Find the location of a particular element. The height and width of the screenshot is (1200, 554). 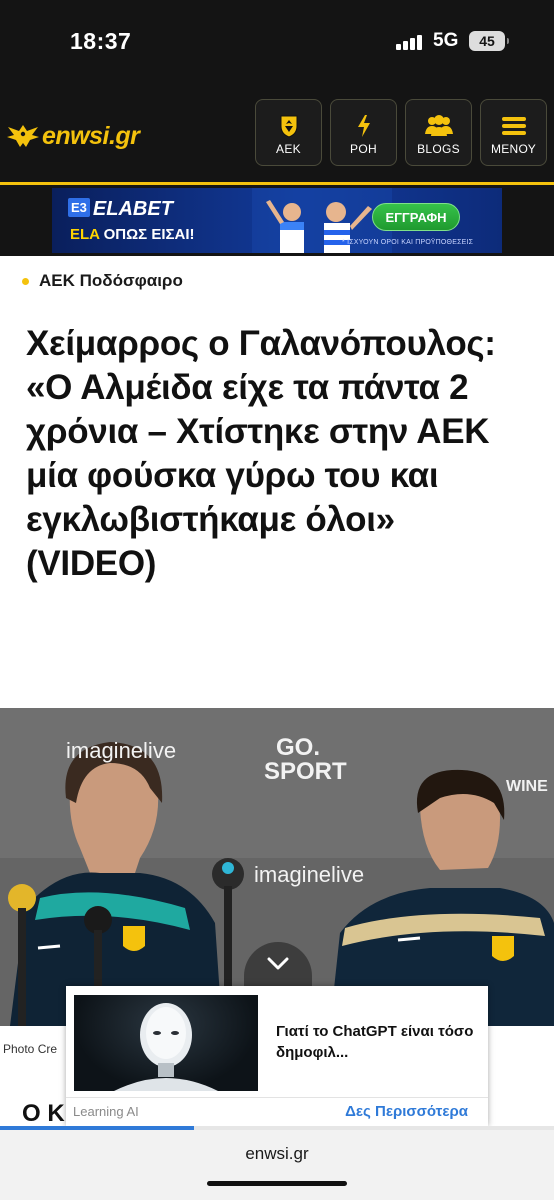

article-subheading: Ο Κ is located at coordinates (43, 1113).